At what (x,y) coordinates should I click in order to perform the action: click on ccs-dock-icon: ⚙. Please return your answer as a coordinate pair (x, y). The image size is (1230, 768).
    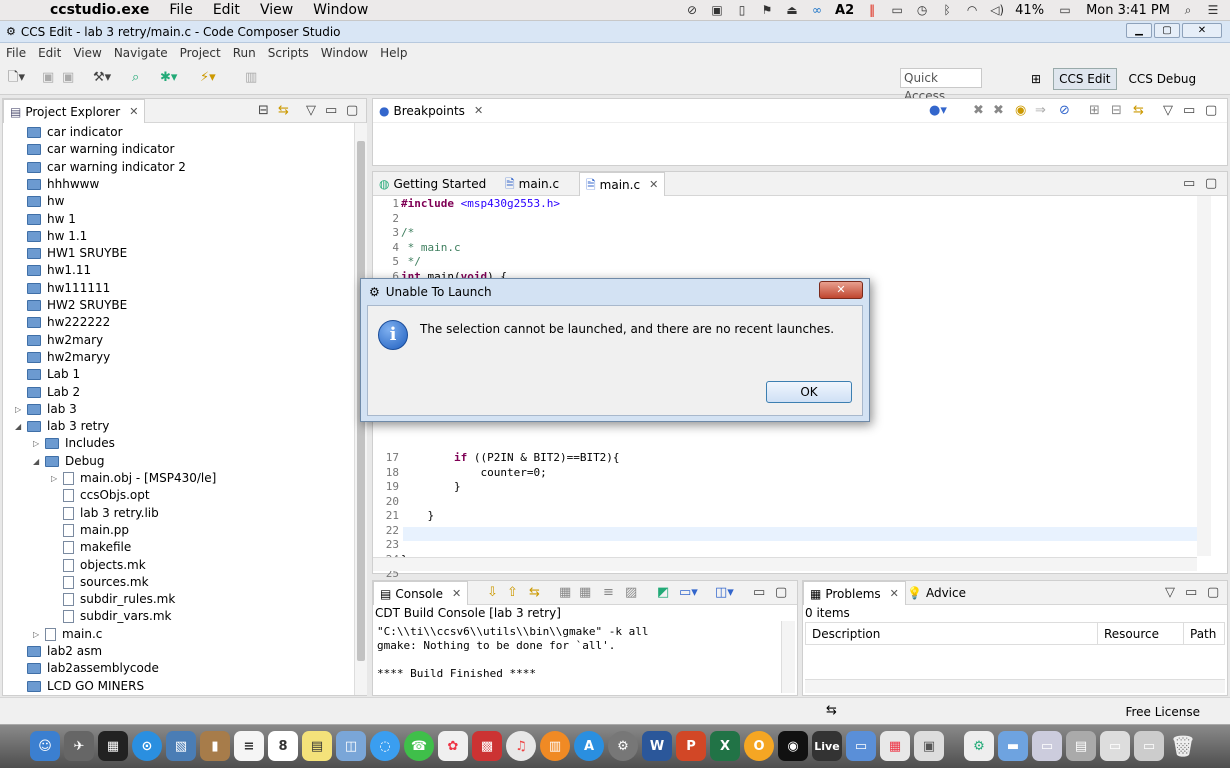
    Looking at the image, I should click on (979, 746).